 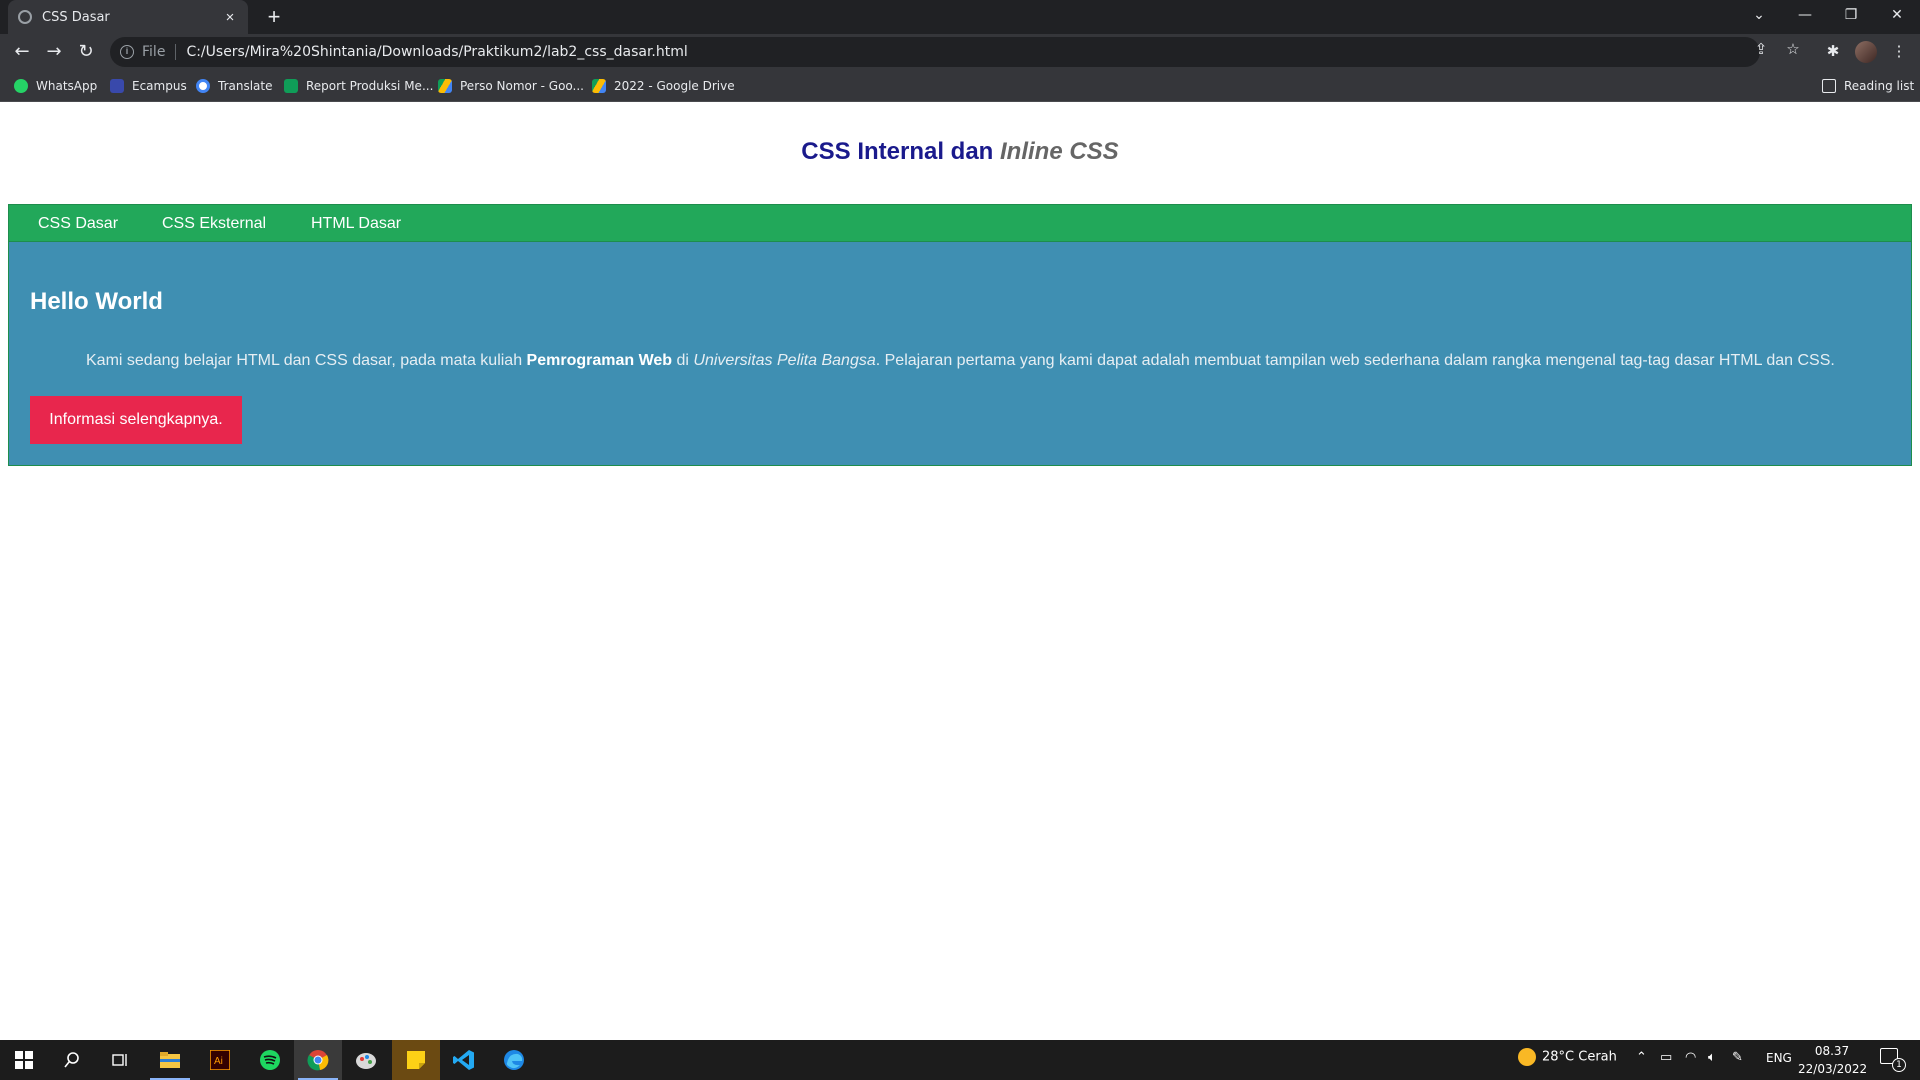 What do you see at coordinates (674, 86) in the screenshot?
I see `bookmark-label: 2022 - Google Drive` at bounding box center [674, 86].